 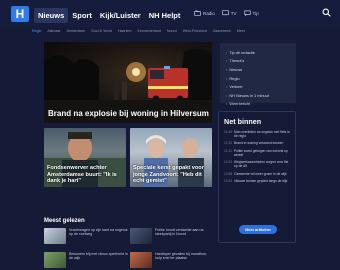 What do you see at coordinates (258, 61) in the screenshot?
I see `sidebar-item: › Thema's` at bounding box center [258, 61].